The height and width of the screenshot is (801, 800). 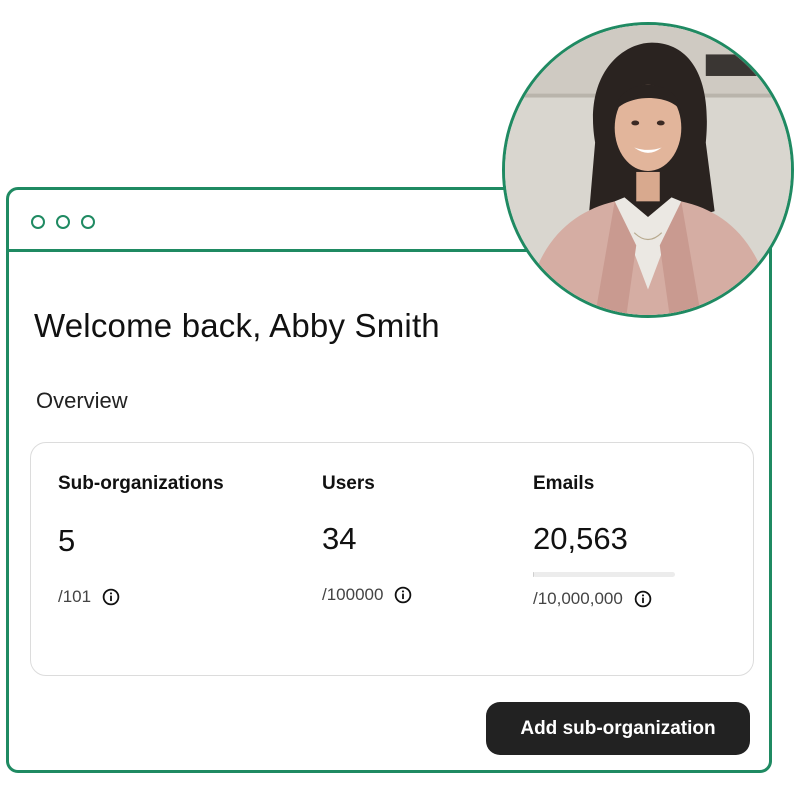 I want to click on stat-limit-row: /10,000,000, so click(x=592, y=599).